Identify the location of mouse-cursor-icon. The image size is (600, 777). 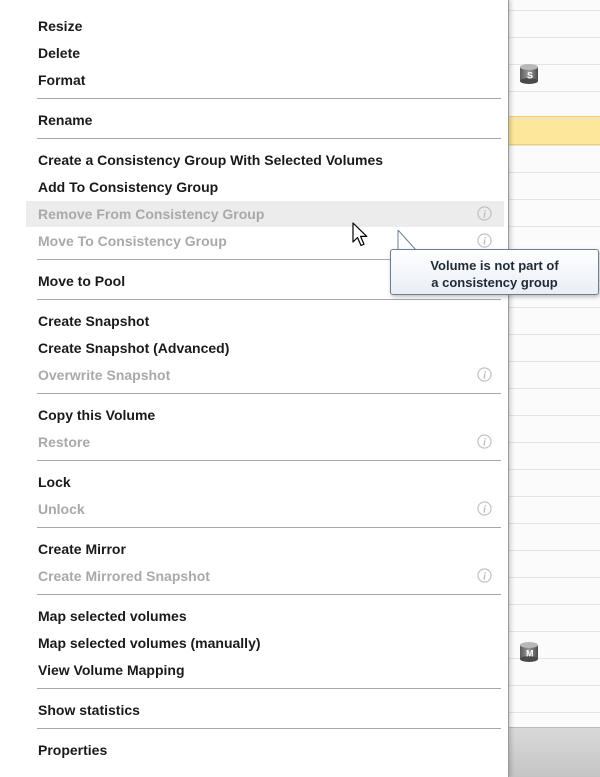
(360, 234).